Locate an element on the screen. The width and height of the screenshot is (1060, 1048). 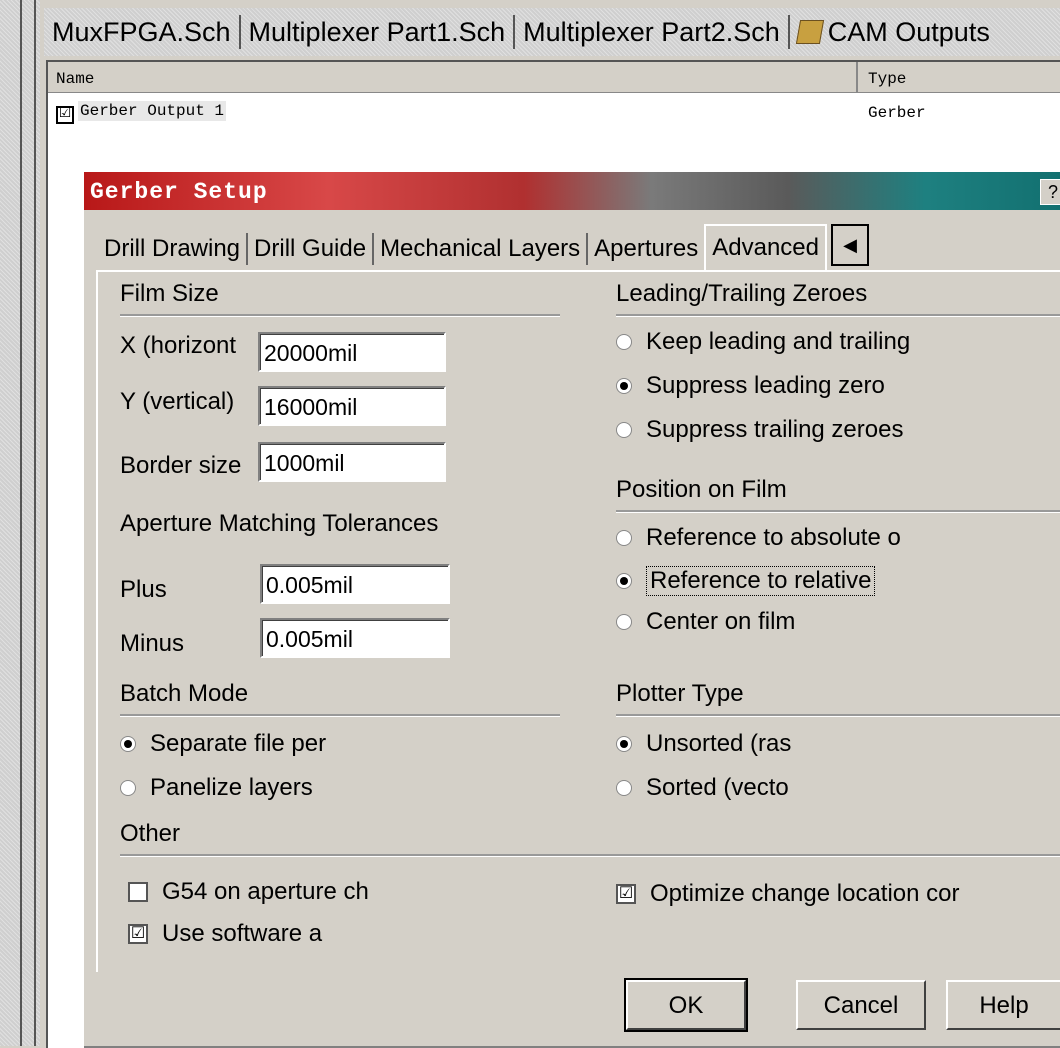
option-label: Reference to relative is located at coordinates (761, 581).